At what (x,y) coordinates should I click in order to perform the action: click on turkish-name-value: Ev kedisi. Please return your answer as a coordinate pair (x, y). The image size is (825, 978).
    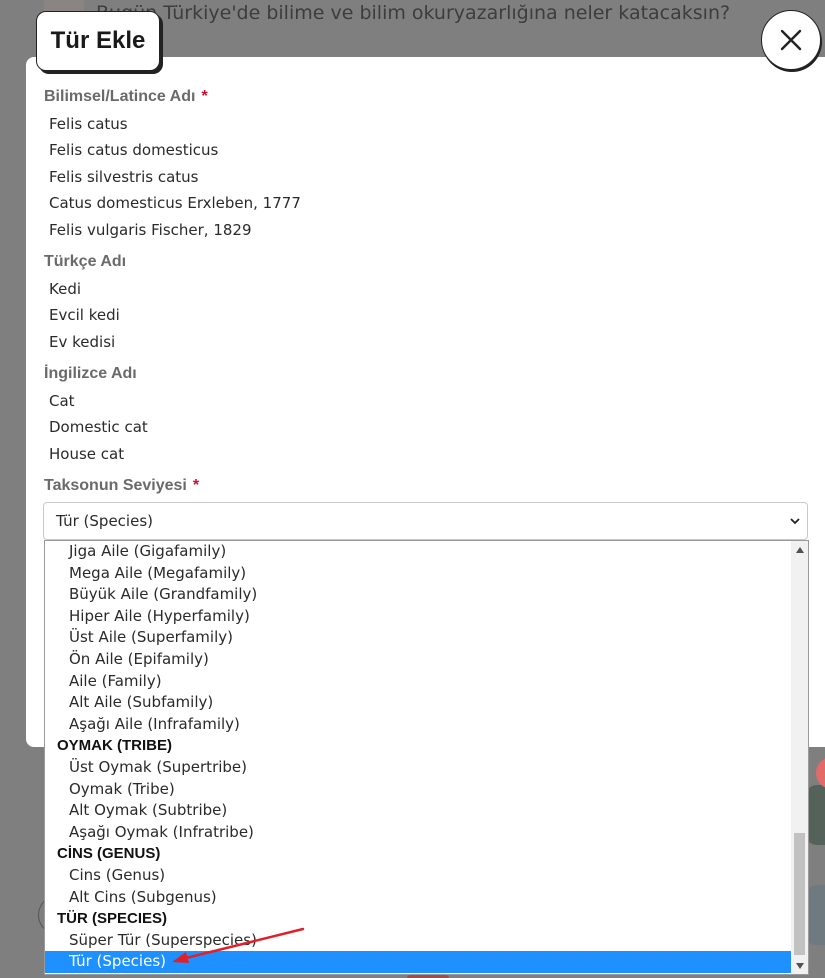
    Looking at the image, I should click on (82, 342).